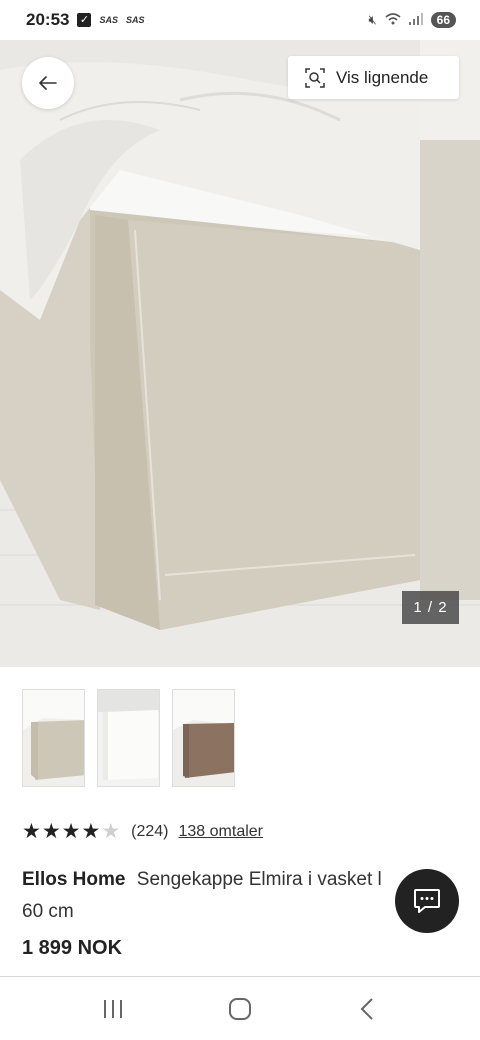 The image size is (480, 1040). I want to click on thumbnail-natural, so click(53, 738).